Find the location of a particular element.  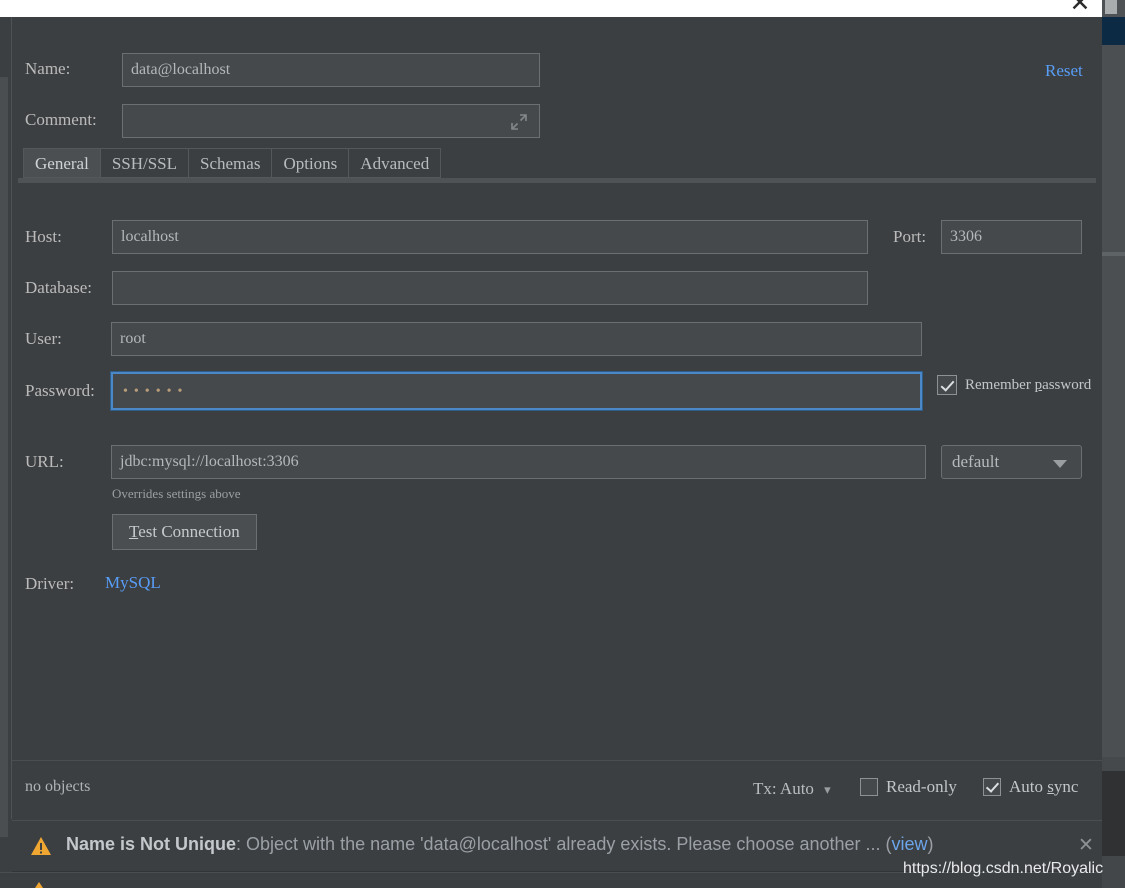

auto-sync-row: Auto sync is located at coordinates (1030, 787).